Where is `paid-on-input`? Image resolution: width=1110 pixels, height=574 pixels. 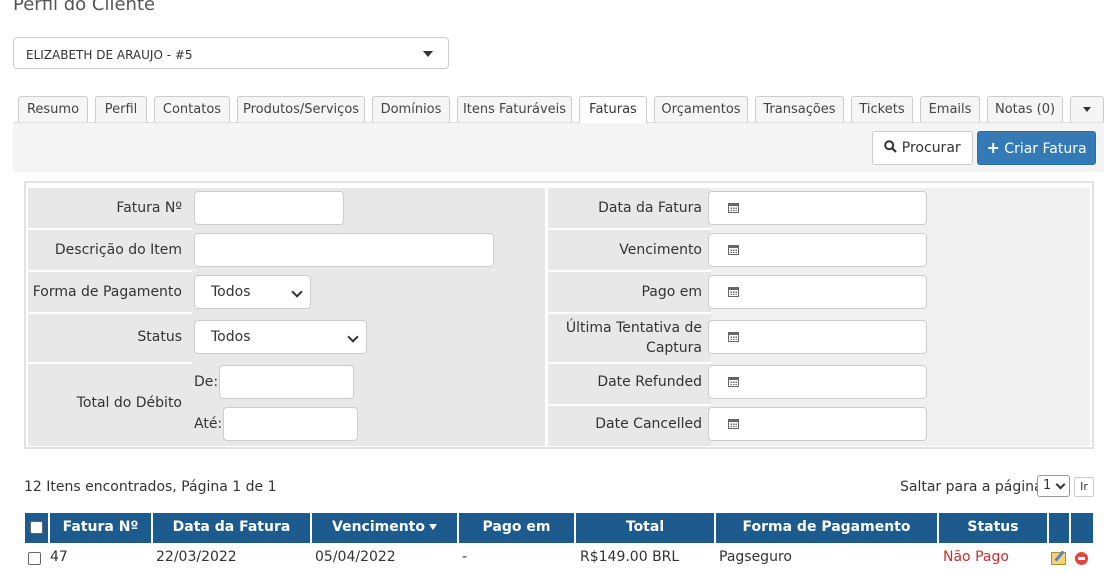 paid-on-input is located at coordinates (817, 292).